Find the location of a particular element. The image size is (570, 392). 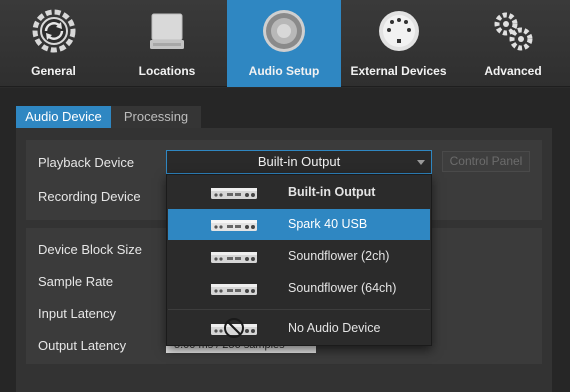

toolbar-external-devices: External Devices is located at coordinates (398, 43).